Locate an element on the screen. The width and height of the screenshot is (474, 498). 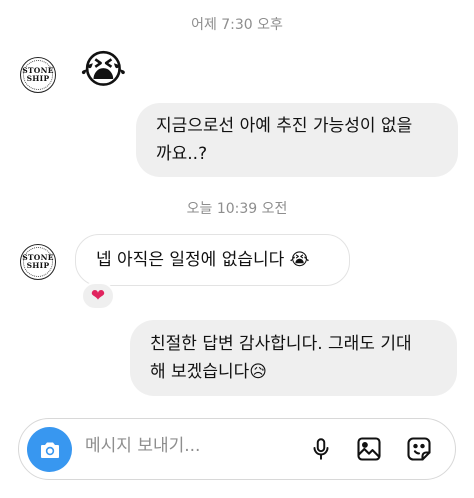
gallery-button is located at coordinates (369, 449).